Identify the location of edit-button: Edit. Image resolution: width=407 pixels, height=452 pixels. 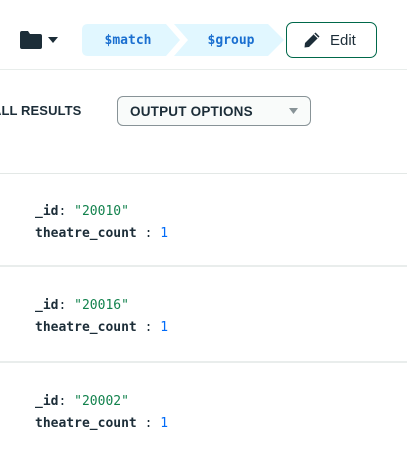
(331, 40).